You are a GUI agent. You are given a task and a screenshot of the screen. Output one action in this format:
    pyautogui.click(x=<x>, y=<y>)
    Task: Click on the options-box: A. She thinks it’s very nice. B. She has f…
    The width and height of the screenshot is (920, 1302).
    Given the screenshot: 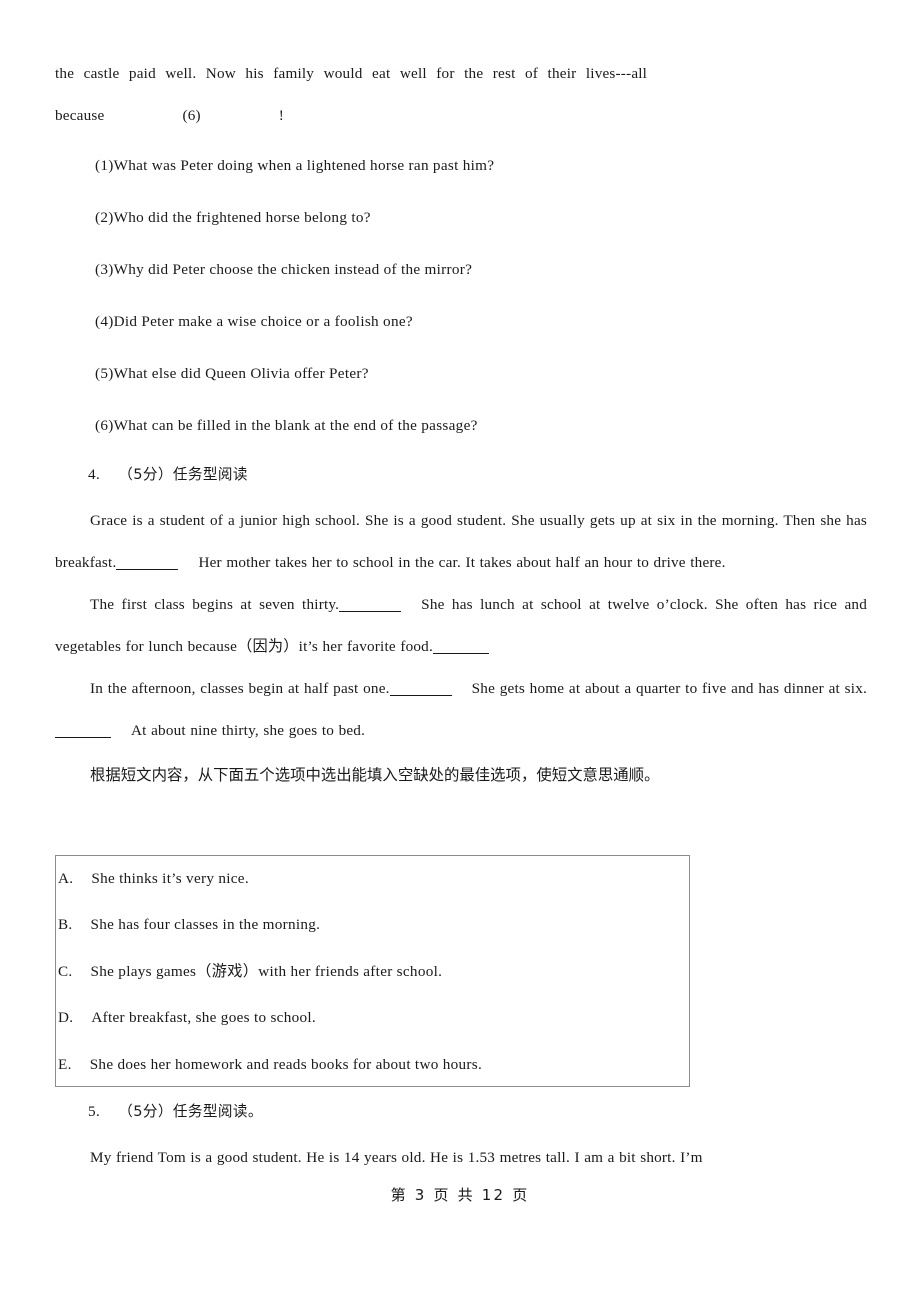 What is the action you would take?
    pyautogui.click(x=372, y=971)
    